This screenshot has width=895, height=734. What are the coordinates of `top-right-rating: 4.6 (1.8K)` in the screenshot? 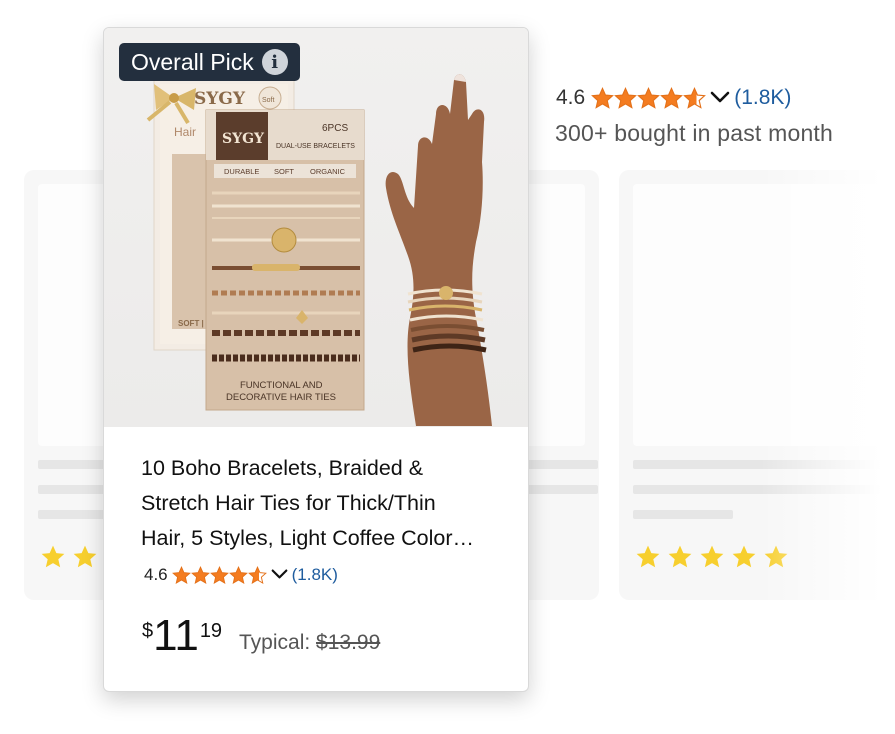 It's located at (673, 98).